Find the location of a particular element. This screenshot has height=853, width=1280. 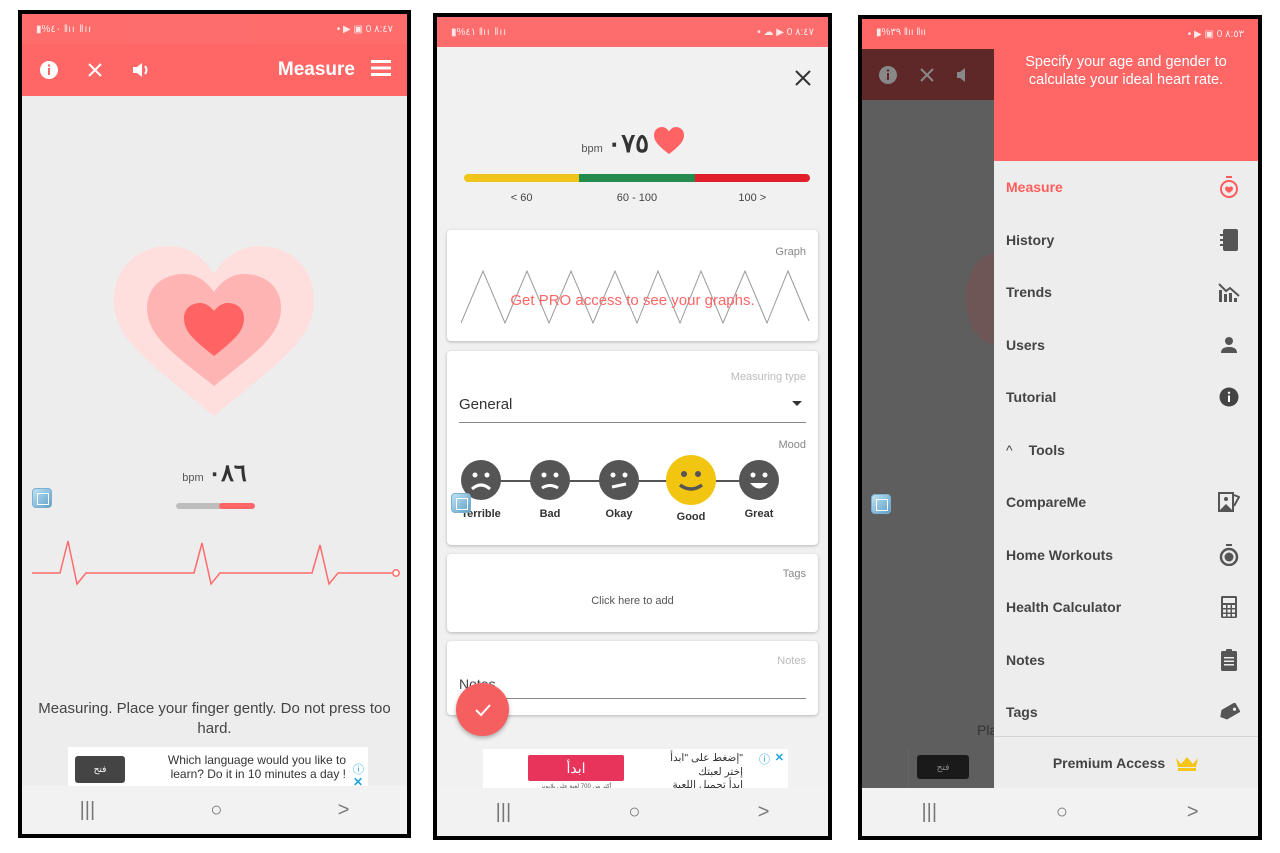

okay-face-icon is located at coordinates (619, 480).